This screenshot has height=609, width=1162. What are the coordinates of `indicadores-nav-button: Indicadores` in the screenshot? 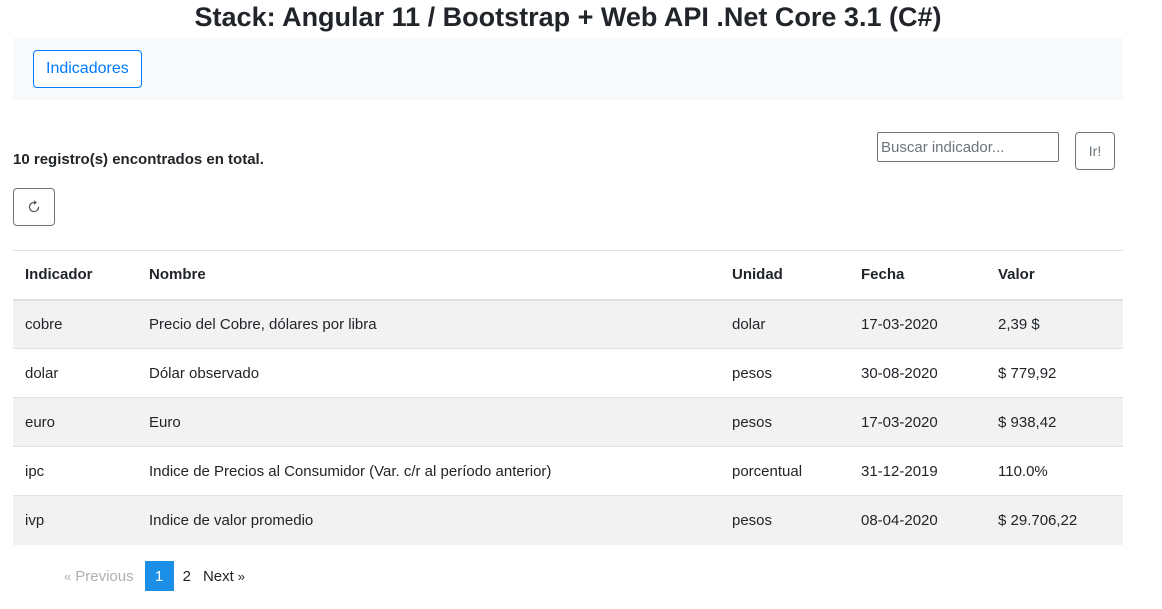 It's located at (87, 69).